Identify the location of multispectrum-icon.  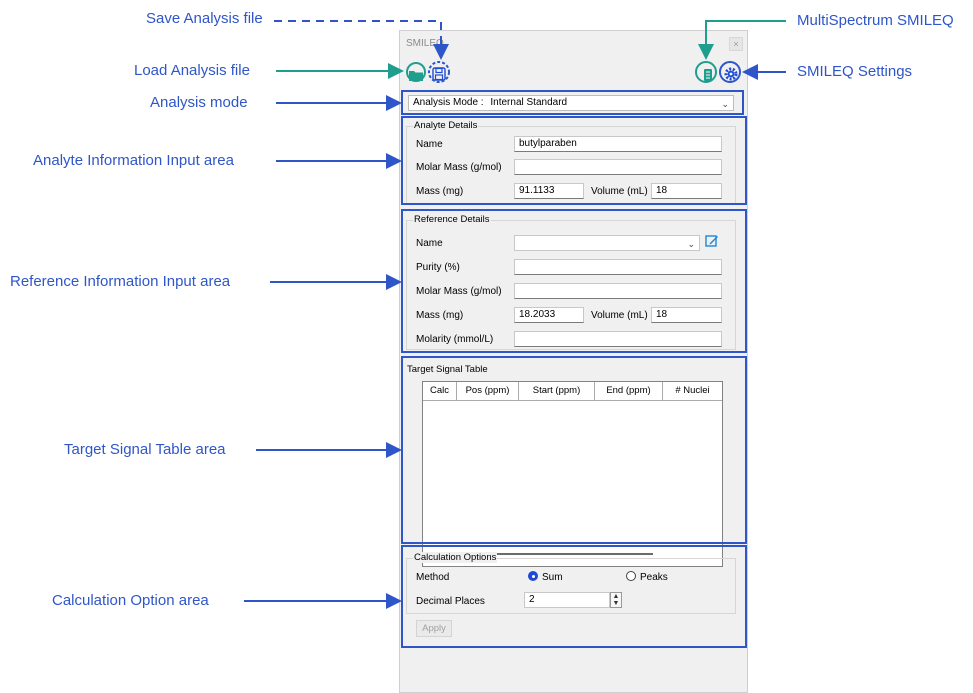
(708, 75).